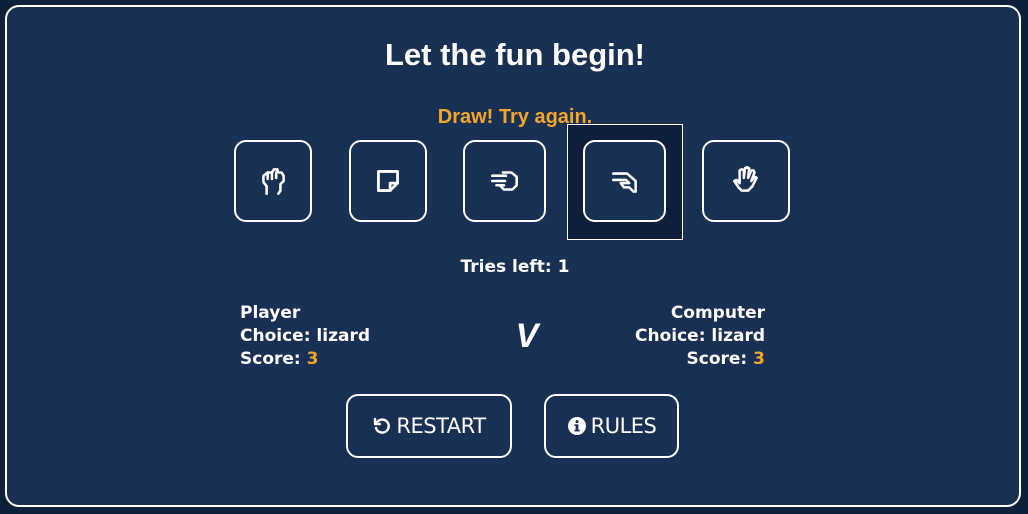 The image size is (1028, 514). I want to click on hand-scissors-icon, so click(504, 181).